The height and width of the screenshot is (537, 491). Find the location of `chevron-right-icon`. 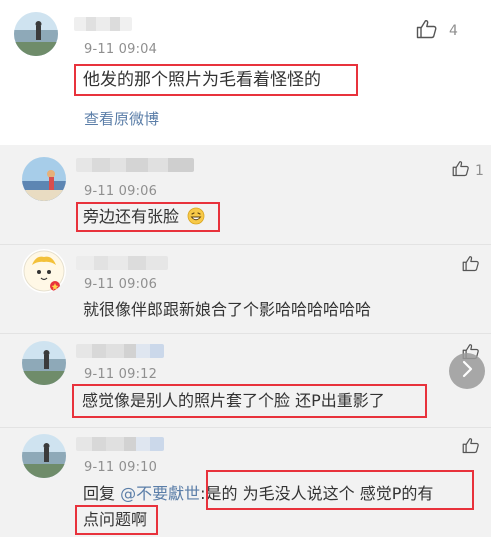

chevron-right-icon is located at coordinates (467, 371).